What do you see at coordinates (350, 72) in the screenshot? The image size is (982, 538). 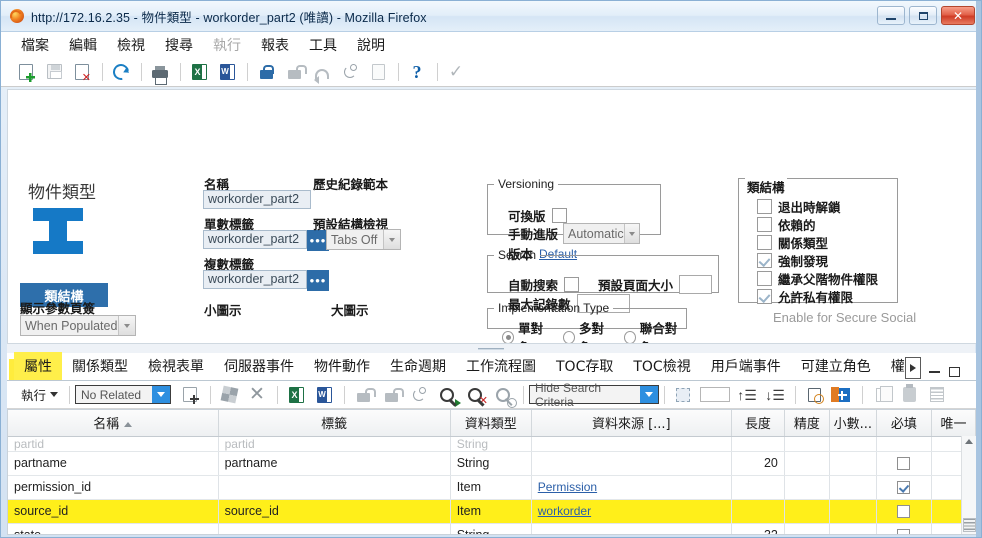 I see `revision-button` at bounding box center [350, 72].